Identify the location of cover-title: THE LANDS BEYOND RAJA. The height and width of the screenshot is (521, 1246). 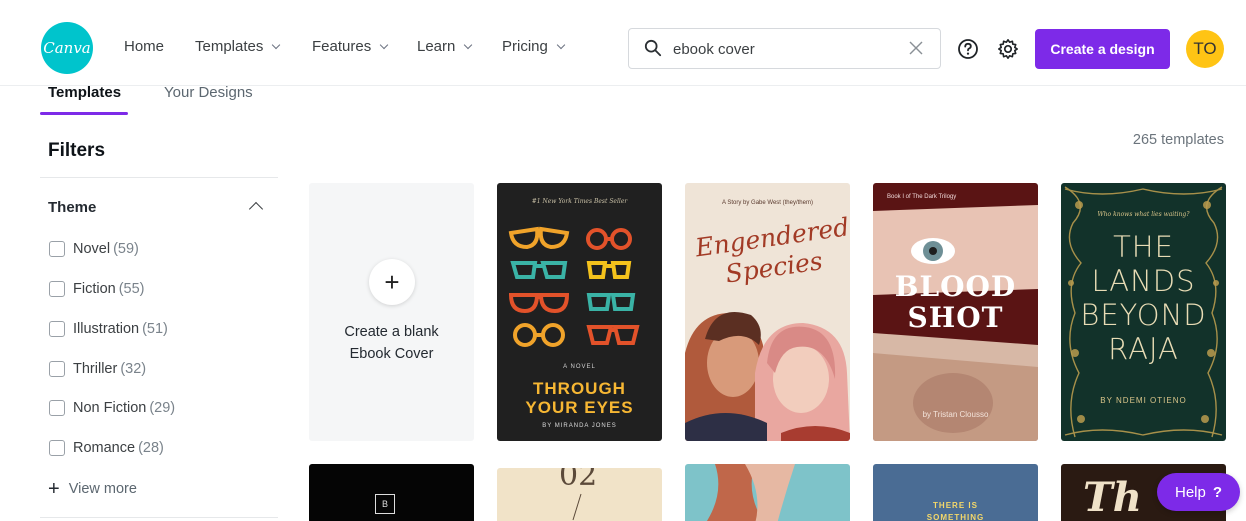
(1143, 298).